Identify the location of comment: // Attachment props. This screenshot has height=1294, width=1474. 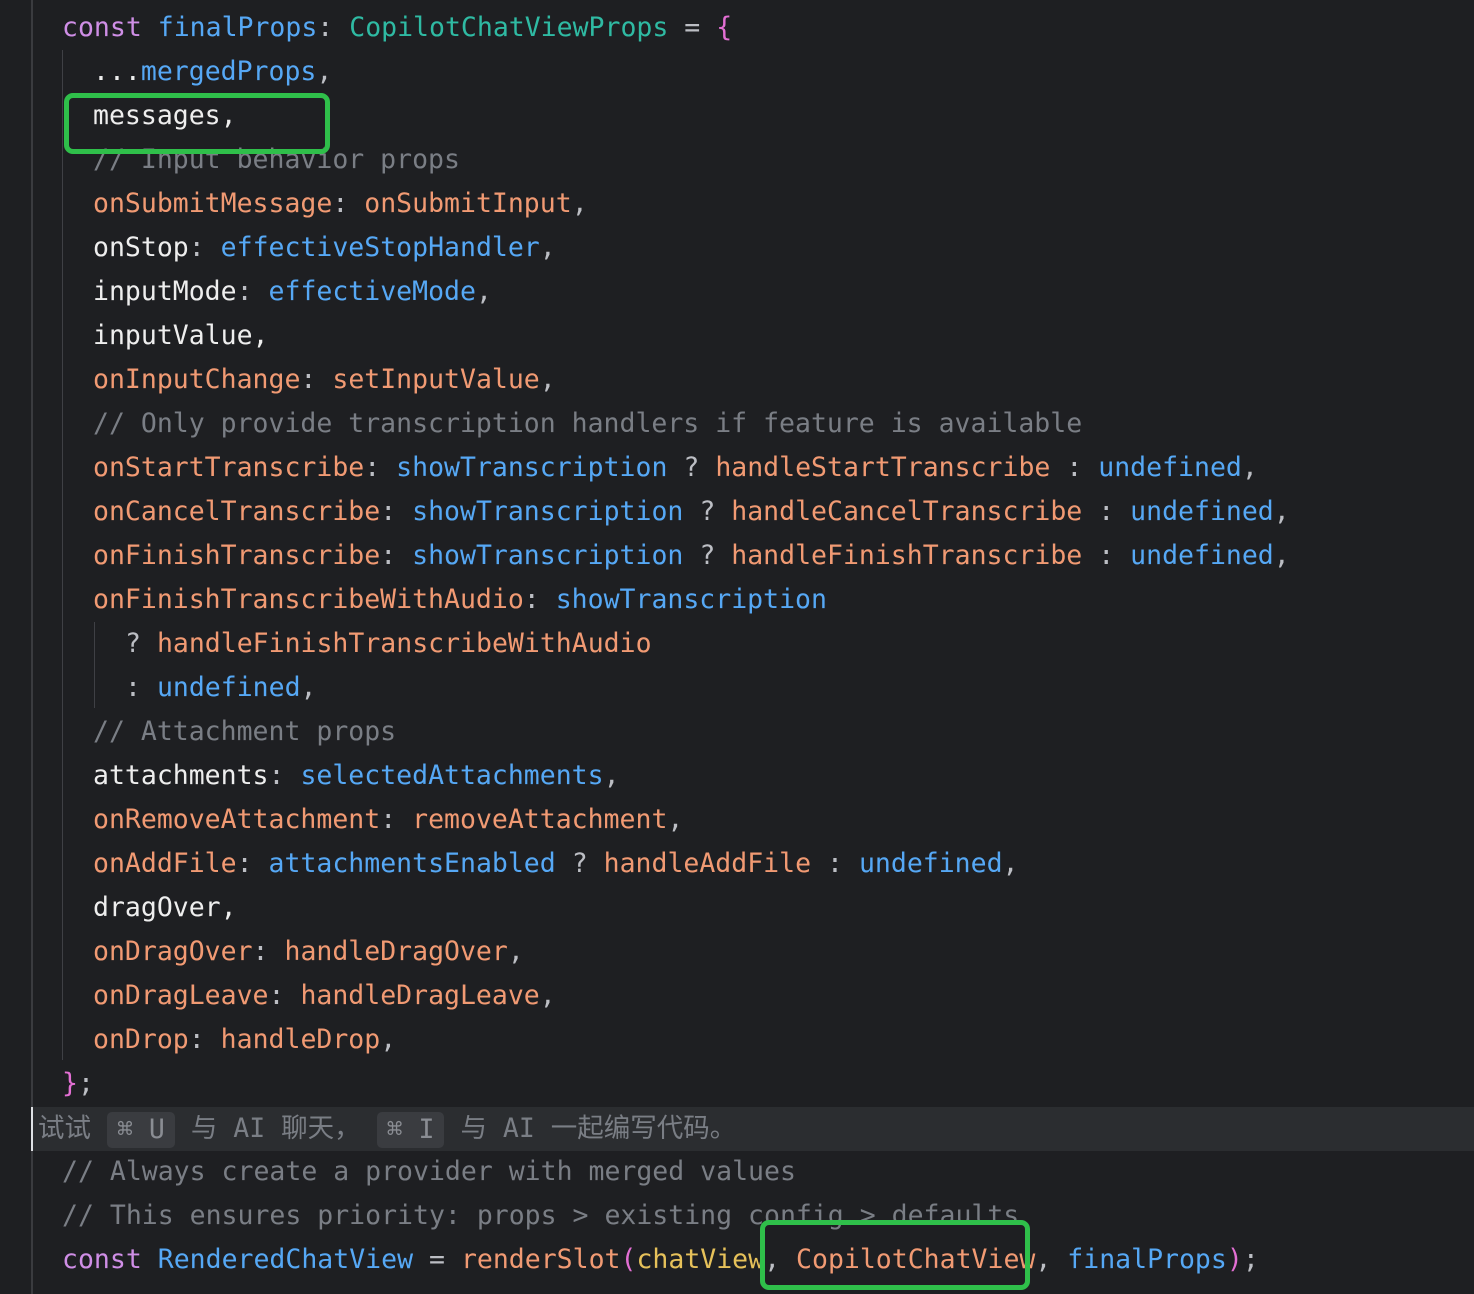
(245, 731).